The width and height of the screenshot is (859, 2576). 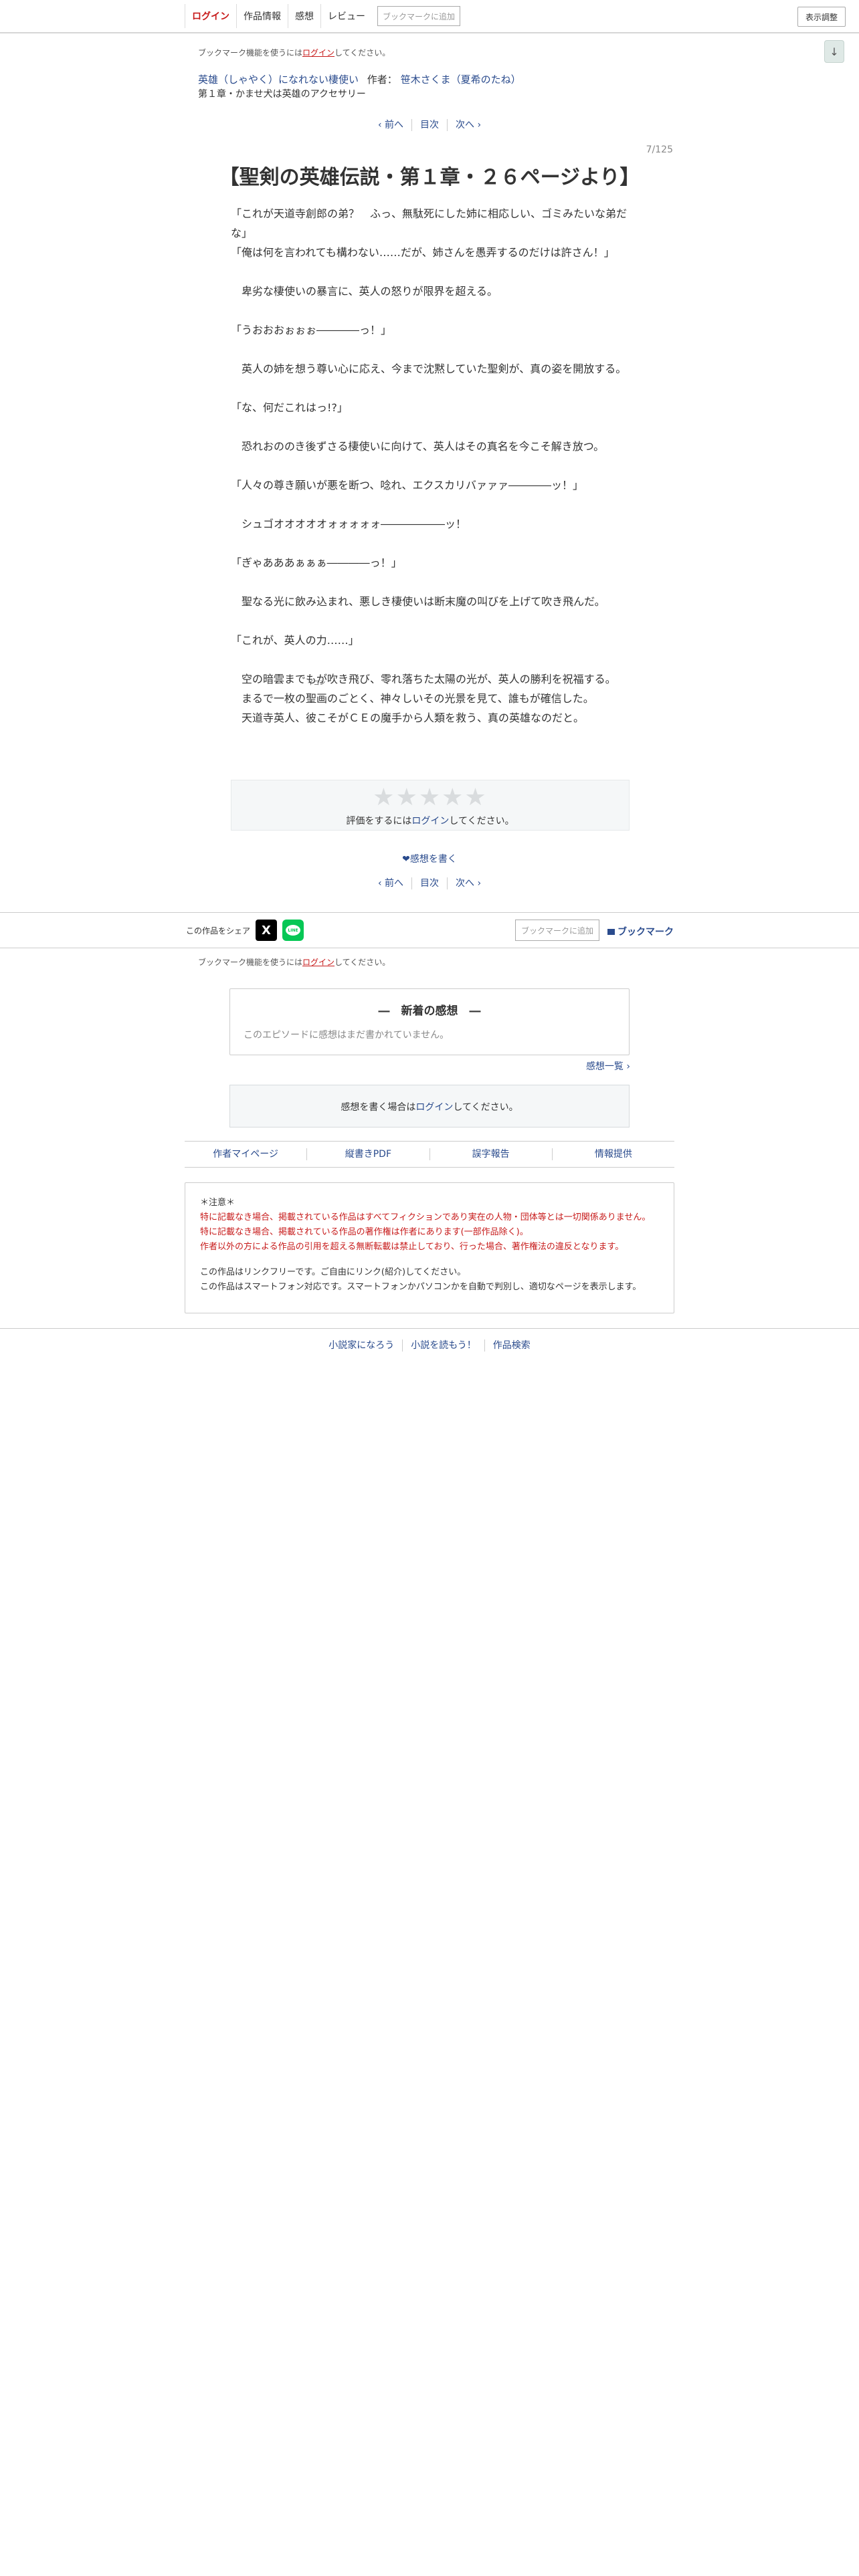 What do you see at coordinates (266, 930) in the screenshot?
I see `x-share-icon: X` at bounding box center [266, 930].